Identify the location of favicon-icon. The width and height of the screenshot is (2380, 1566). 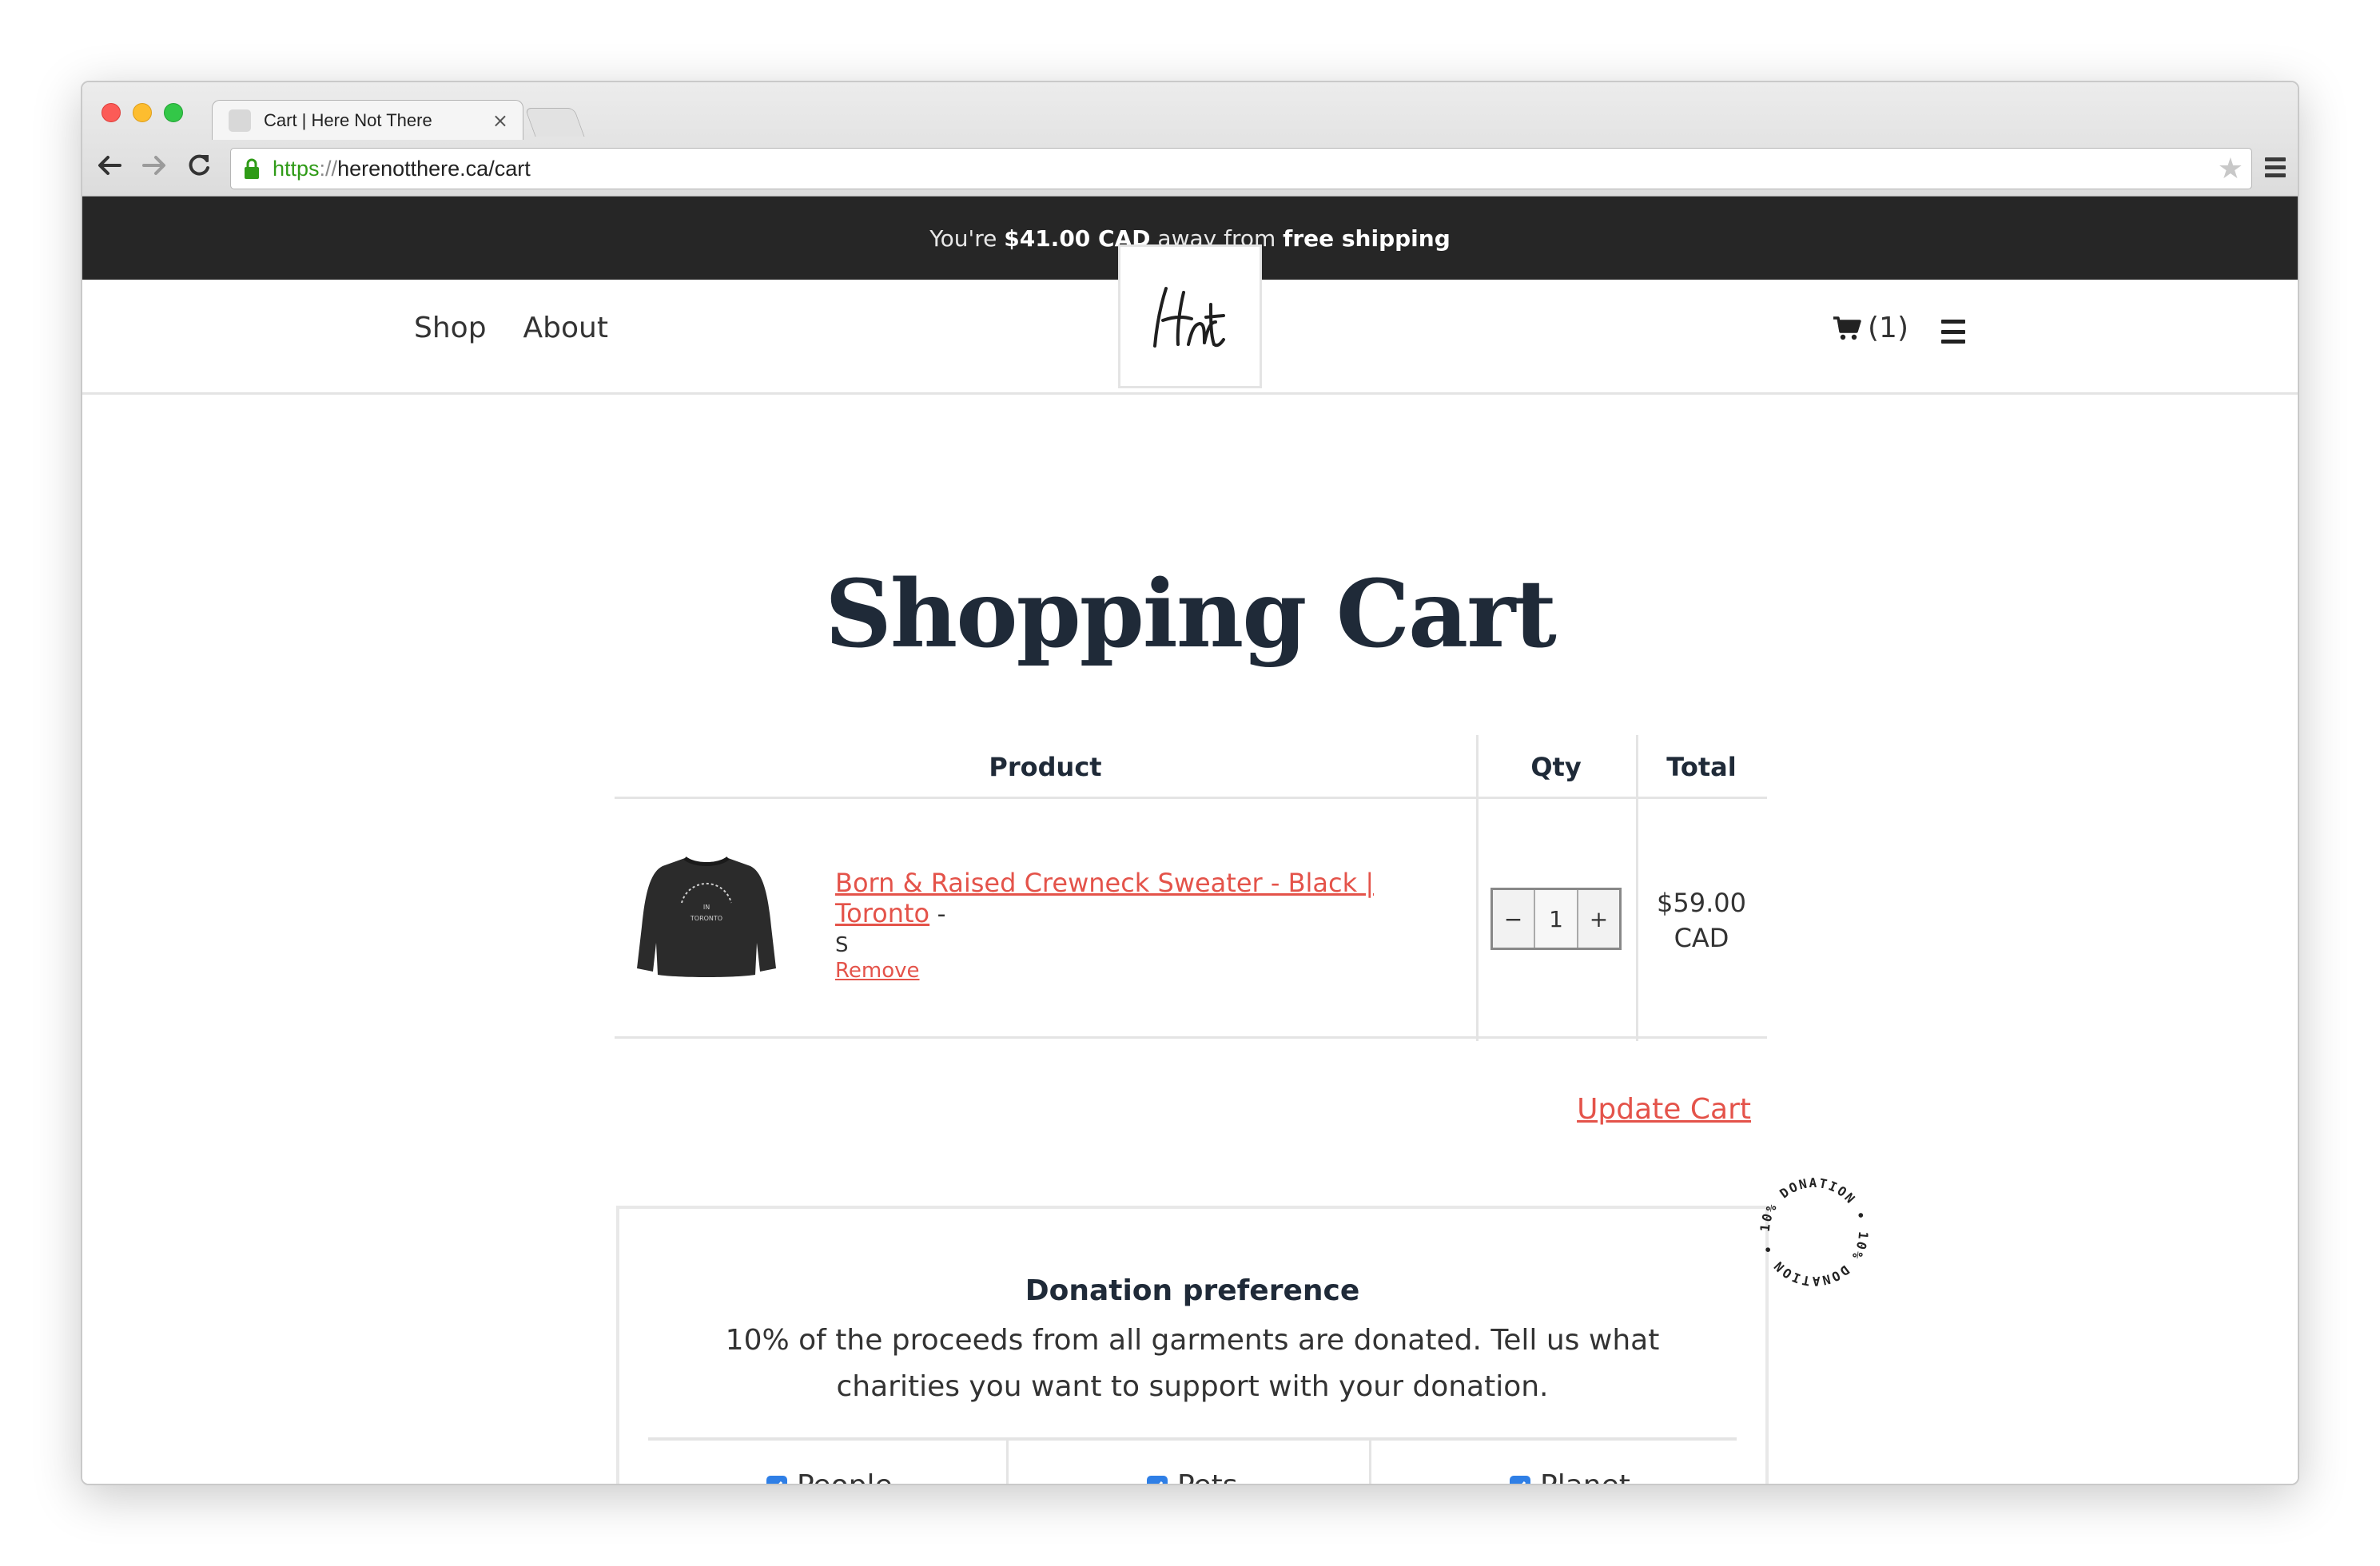
(240, 120).